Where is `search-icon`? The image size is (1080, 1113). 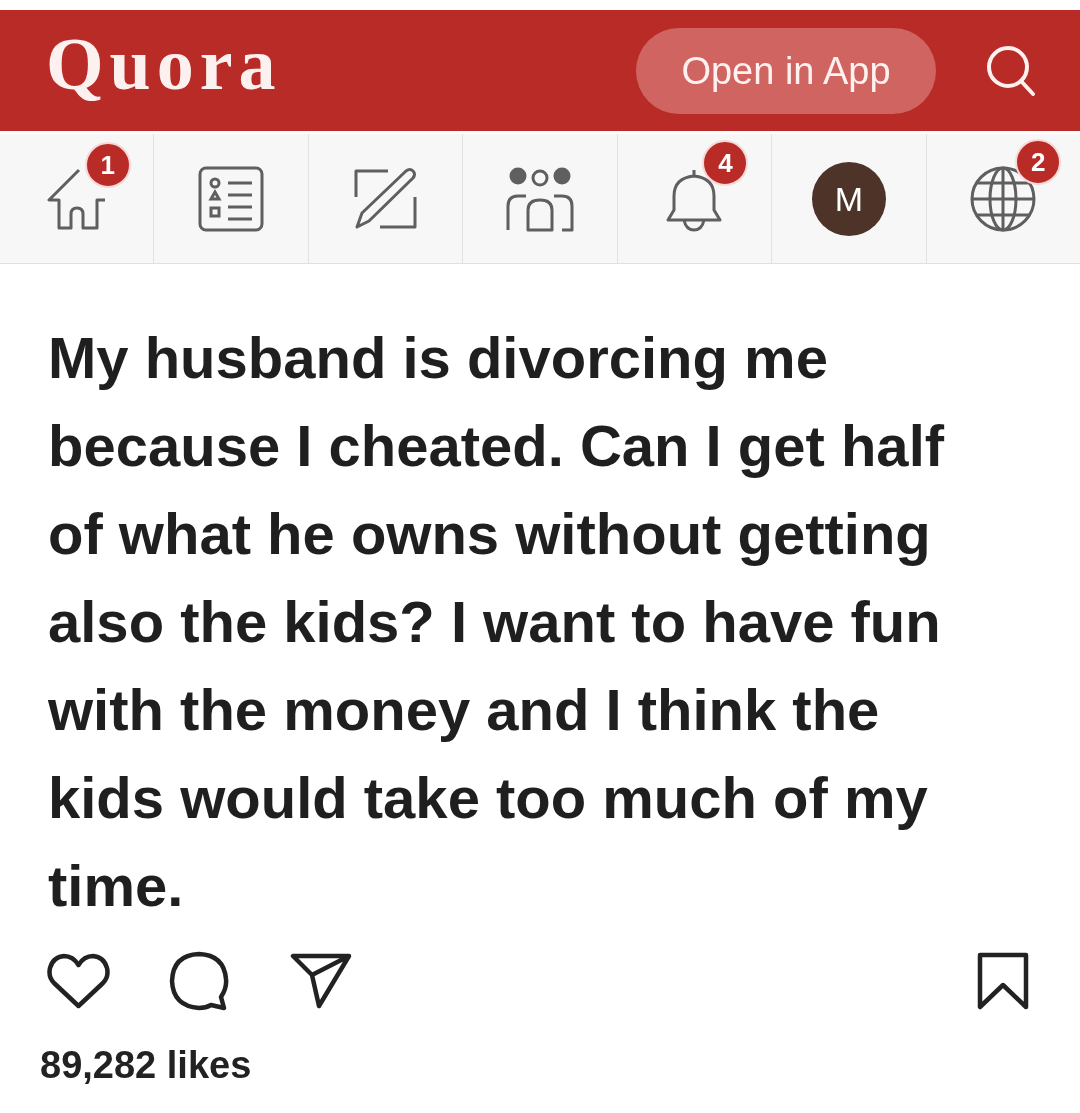
search-icon is located at coordinates (1011, 70).